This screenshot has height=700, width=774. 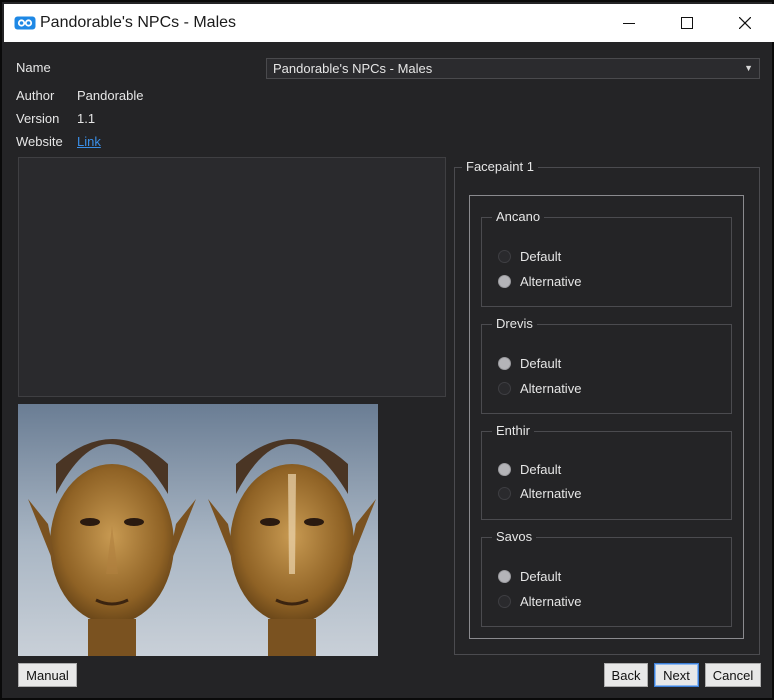 I want to click on option-group-title: Enthir, so click(x=513, y=430).